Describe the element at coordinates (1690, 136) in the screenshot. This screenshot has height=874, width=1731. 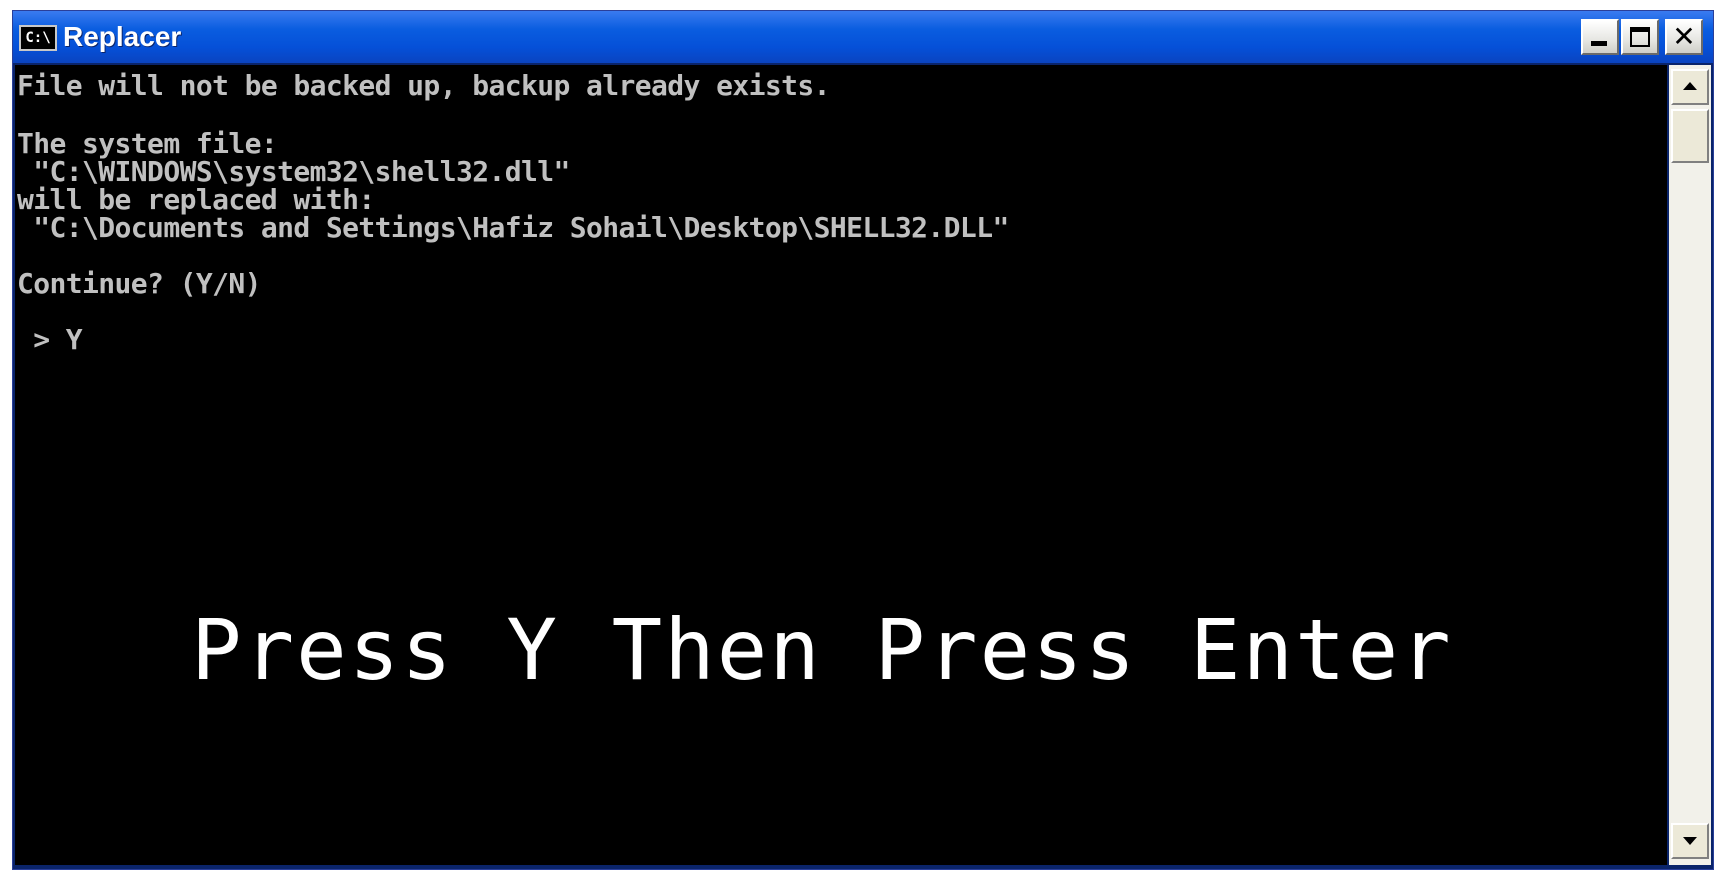
I see `scroll-thumb` at that location.